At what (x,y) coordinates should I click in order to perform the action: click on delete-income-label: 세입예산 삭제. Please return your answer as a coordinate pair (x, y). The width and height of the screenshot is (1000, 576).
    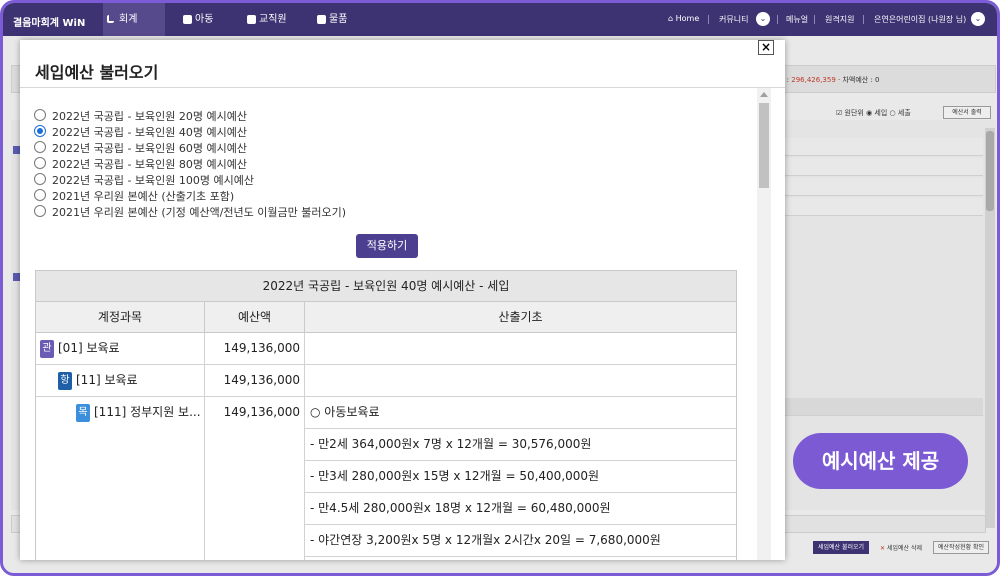
    Looking at the image, I should click on (904, 548).